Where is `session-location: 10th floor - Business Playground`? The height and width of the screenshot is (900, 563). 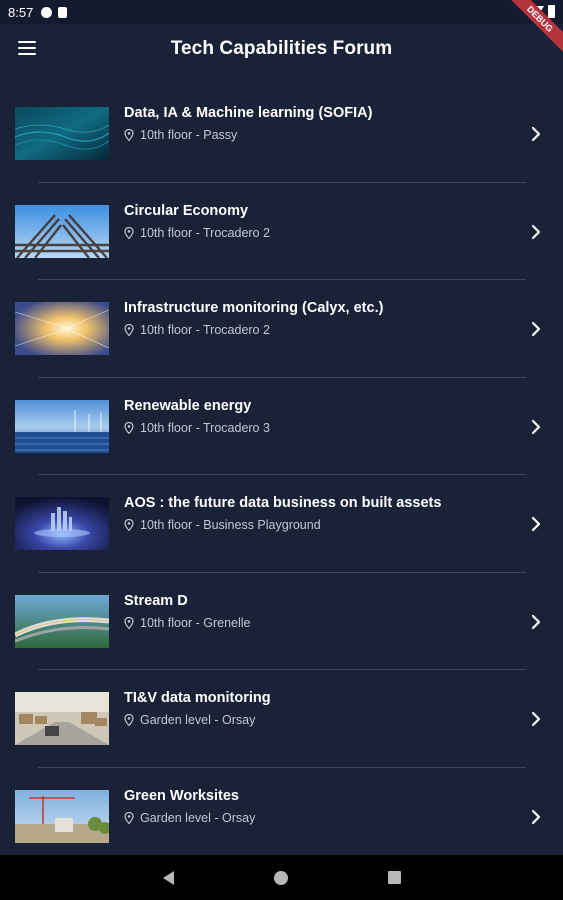
session-location: 10th floor - Business Playground is located at coordinates (318, 525).